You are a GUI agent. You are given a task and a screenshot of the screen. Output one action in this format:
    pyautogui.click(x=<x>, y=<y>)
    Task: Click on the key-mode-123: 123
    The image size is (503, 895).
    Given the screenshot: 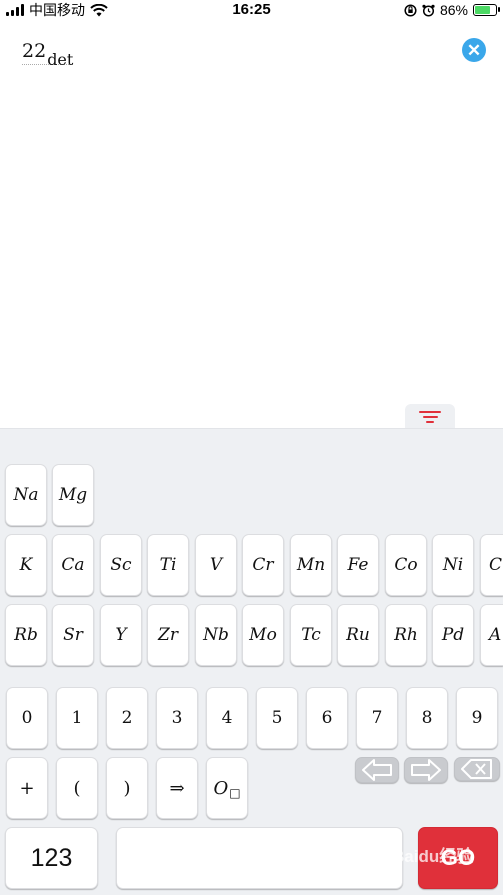 What is the action you would take?
    pyautogui.click(x=51, y=858)
    